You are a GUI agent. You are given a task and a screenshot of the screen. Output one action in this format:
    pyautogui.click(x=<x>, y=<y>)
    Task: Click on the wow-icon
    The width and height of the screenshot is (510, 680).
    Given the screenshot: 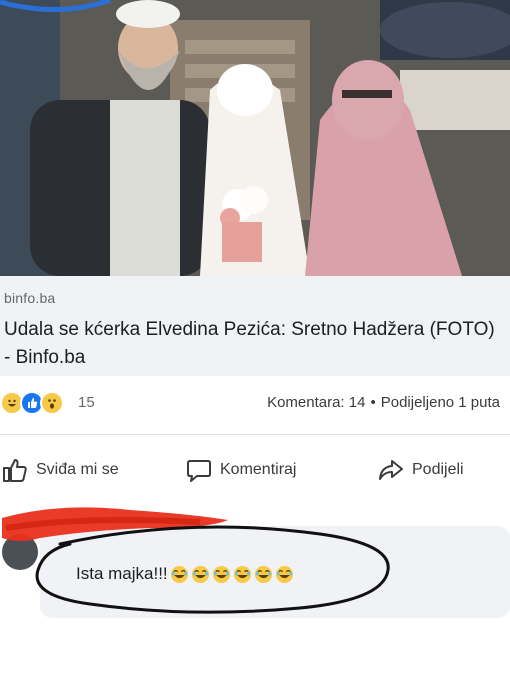 What is the action you would take?
    pyautogui.click(x=52, y=403)
    